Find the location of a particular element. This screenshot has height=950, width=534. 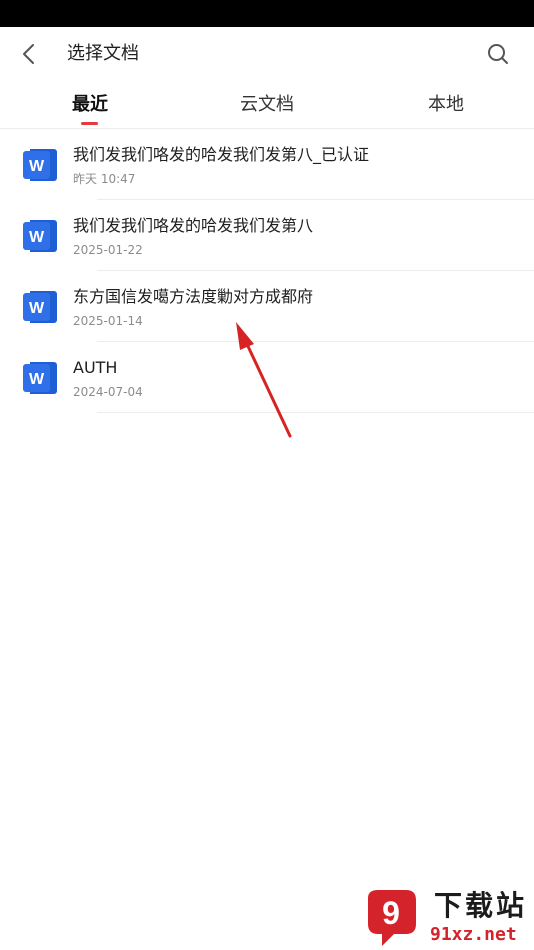

back-button is located at coordinates (28, 54).